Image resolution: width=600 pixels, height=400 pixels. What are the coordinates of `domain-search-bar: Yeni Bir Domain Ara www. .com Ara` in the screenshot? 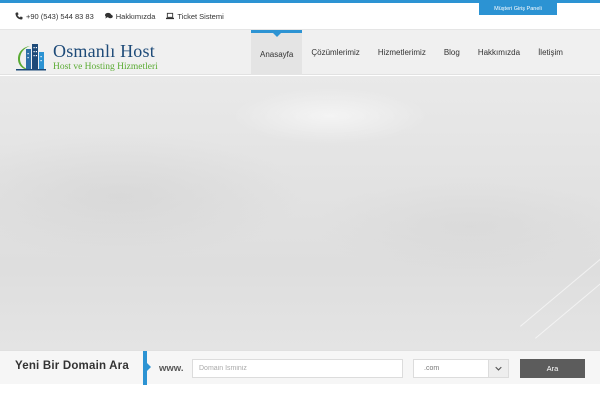 It's located at (300, 367).